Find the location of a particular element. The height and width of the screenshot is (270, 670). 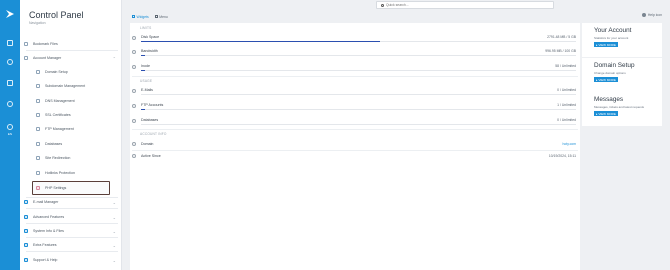

sidebar-item-hotlinks-protection: Hotlinks Protection is located at coordinates (55, 173).